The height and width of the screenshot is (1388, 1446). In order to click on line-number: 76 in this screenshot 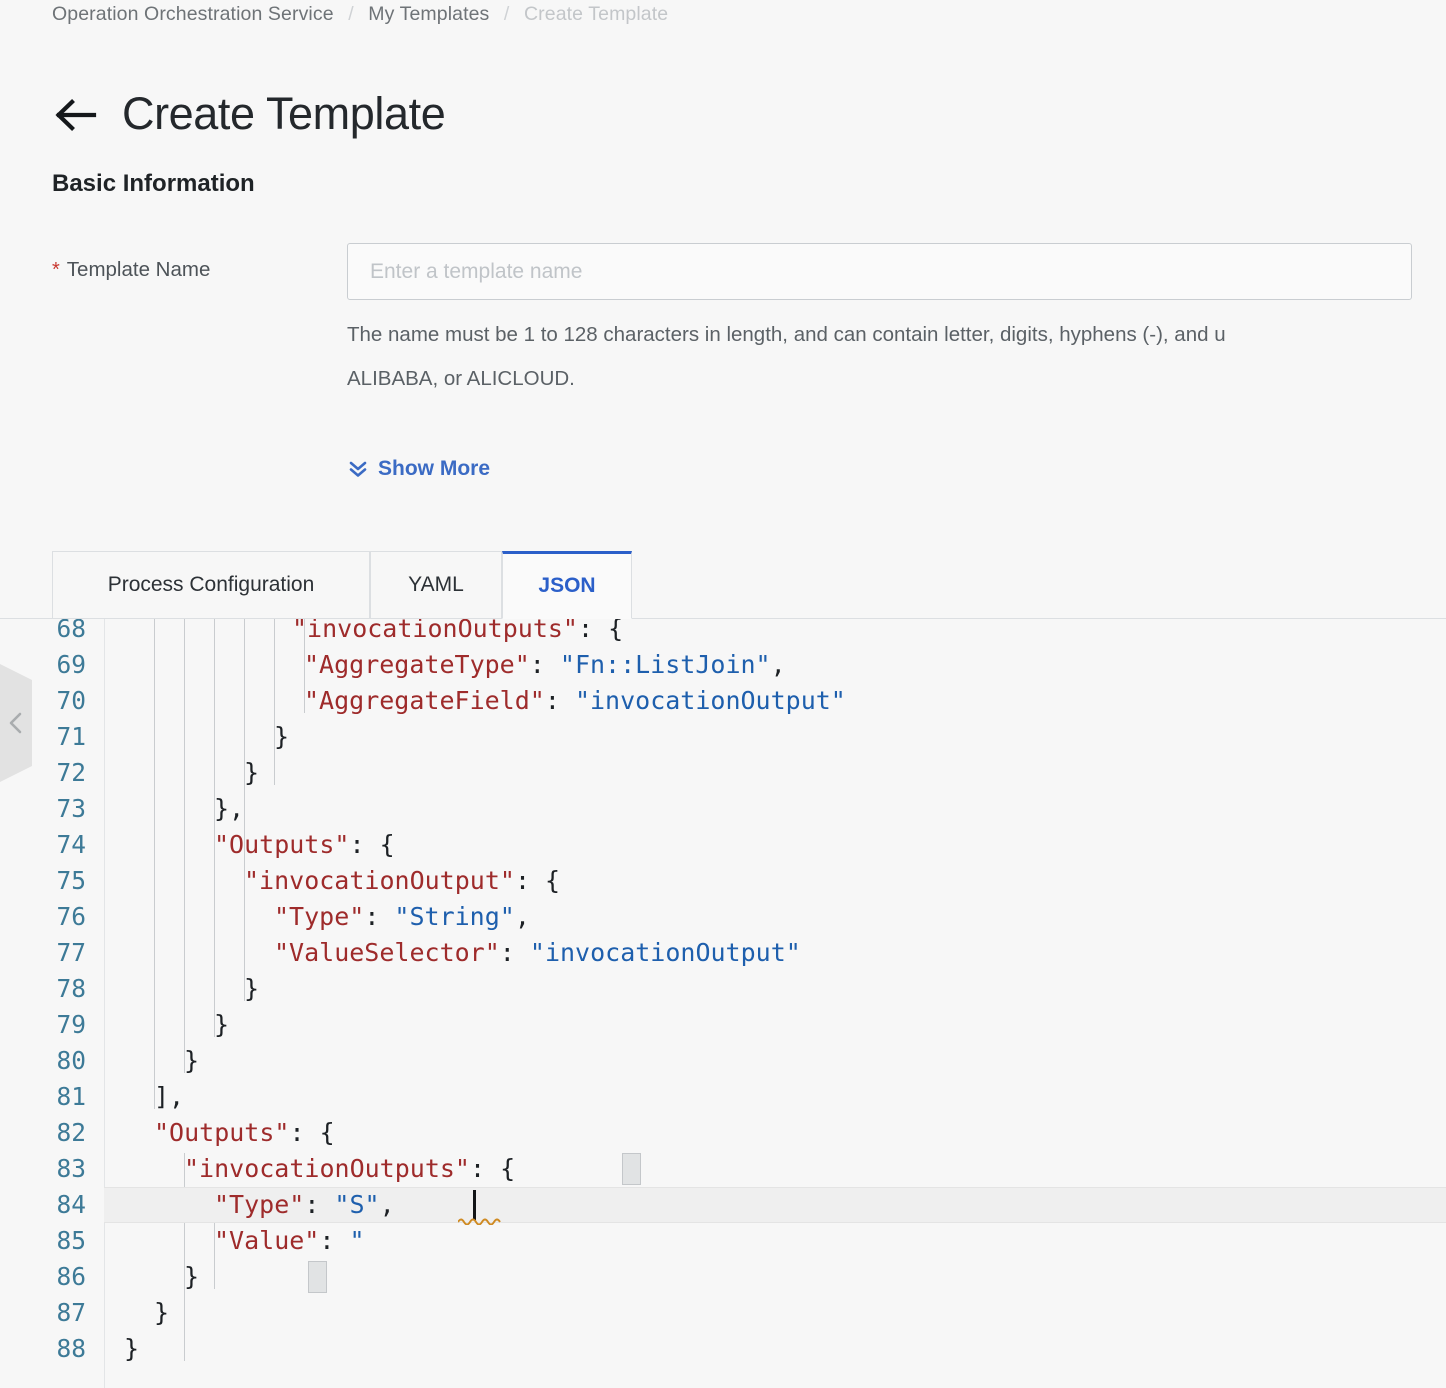, I will do `click(71, 916)`.